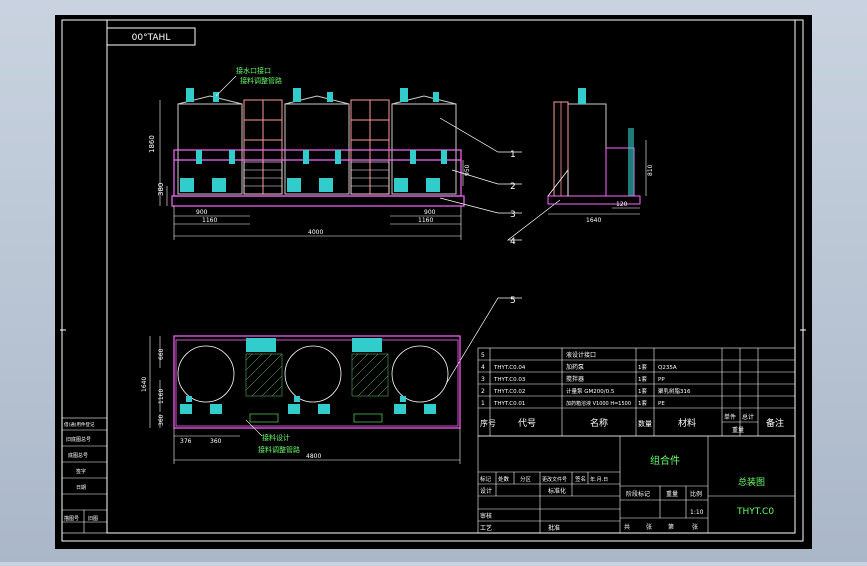 The height and width of the screenshot is (566, 867). What do you see at coordinates (526, 479) in the screenshot?
I see `tb-label-zone: 分区` at bounding box center [526, 479].